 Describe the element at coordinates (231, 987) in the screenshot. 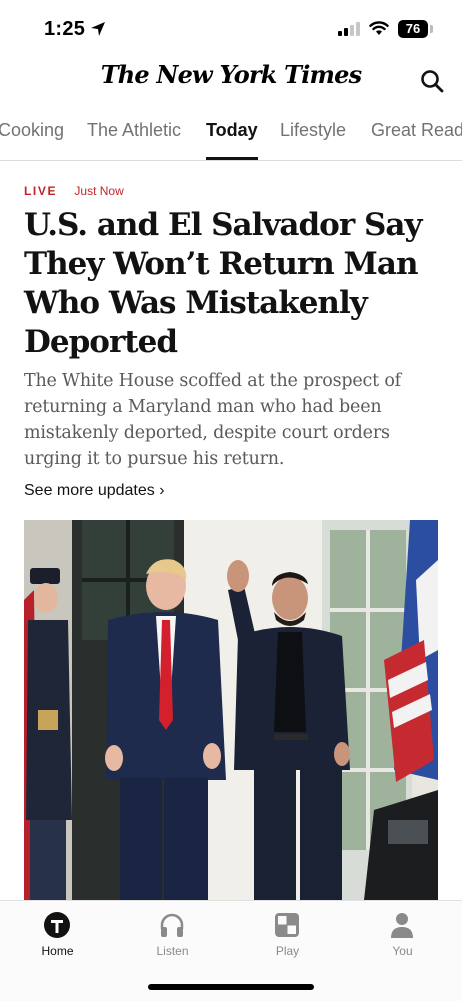

I see `home-indicator` at that location.